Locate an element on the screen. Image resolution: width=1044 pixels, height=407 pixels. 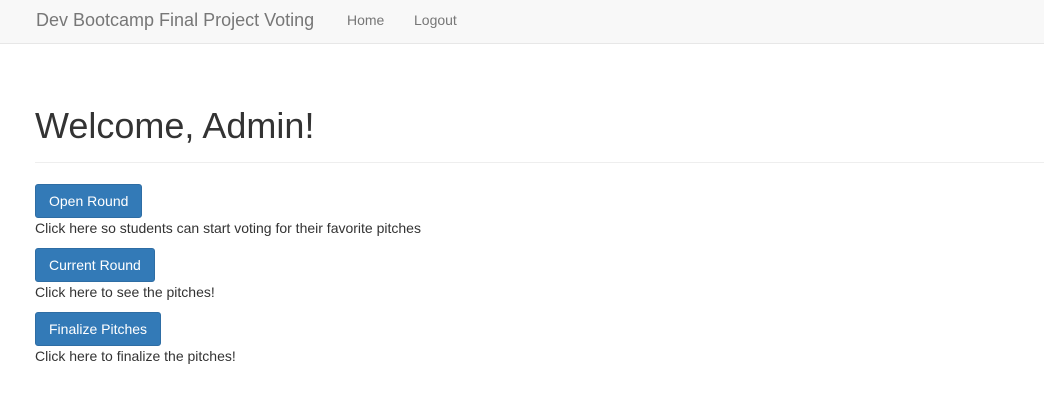
title-divider is located at coordinates (539, 162).